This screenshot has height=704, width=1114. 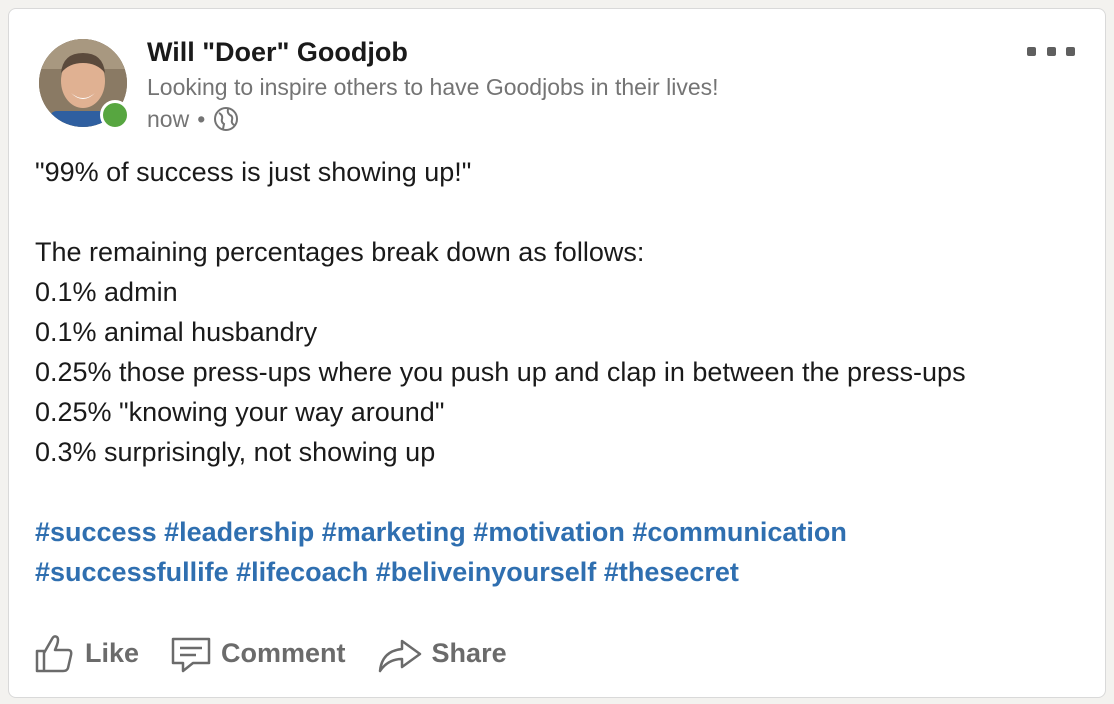 I want to click on share-button: Share, so click(x=441, y=653).